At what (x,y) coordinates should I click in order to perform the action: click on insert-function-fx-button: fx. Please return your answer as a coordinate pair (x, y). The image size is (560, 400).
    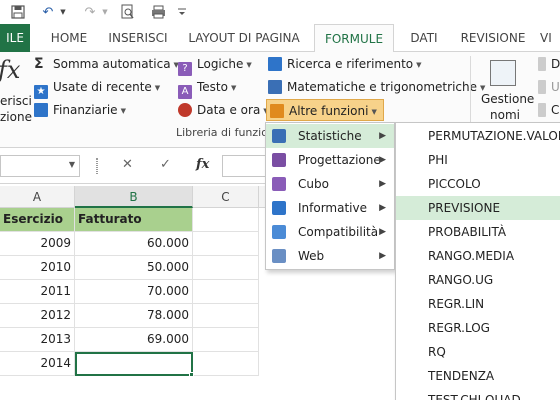
    Looking at the image, I should click on (202, 164).